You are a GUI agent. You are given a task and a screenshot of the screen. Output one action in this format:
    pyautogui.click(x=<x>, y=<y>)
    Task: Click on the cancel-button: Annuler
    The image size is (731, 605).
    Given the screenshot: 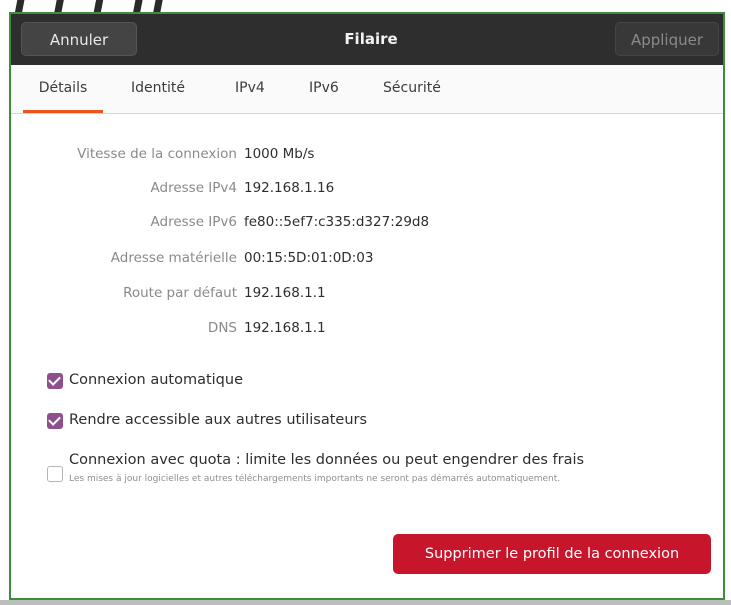 What is the action you would take?
    pyautogui.click(x=79, y=39)
    